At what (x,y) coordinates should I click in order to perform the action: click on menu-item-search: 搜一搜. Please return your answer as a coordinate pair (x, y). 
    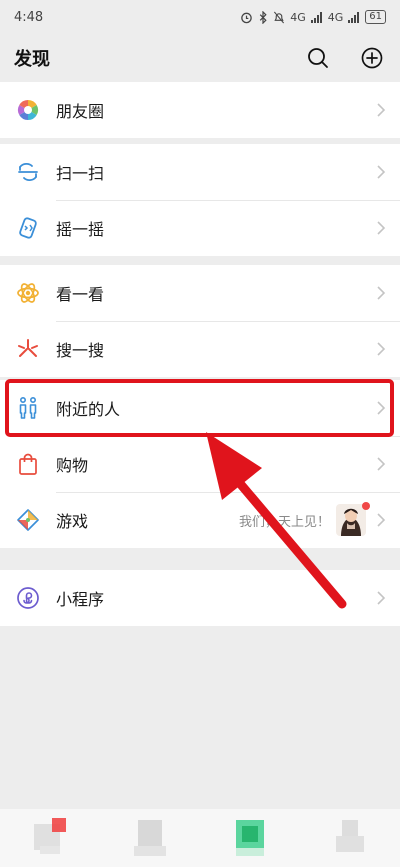
    Looking at the image, I should click on (200, 349).